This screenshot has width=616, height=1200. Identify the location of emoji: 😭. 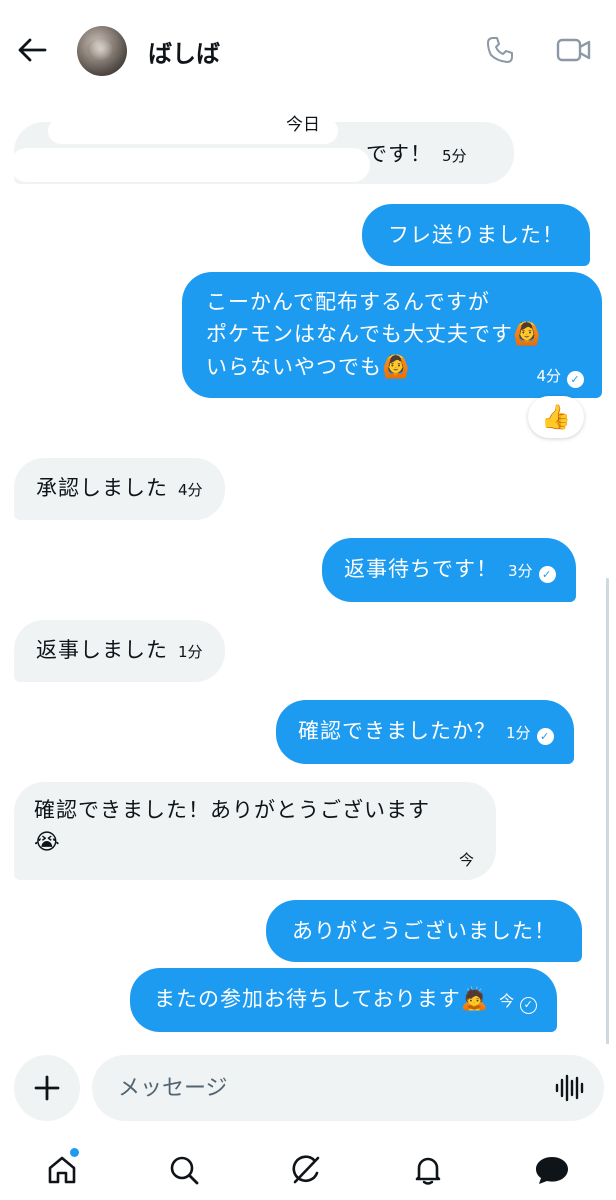
(47, 842).